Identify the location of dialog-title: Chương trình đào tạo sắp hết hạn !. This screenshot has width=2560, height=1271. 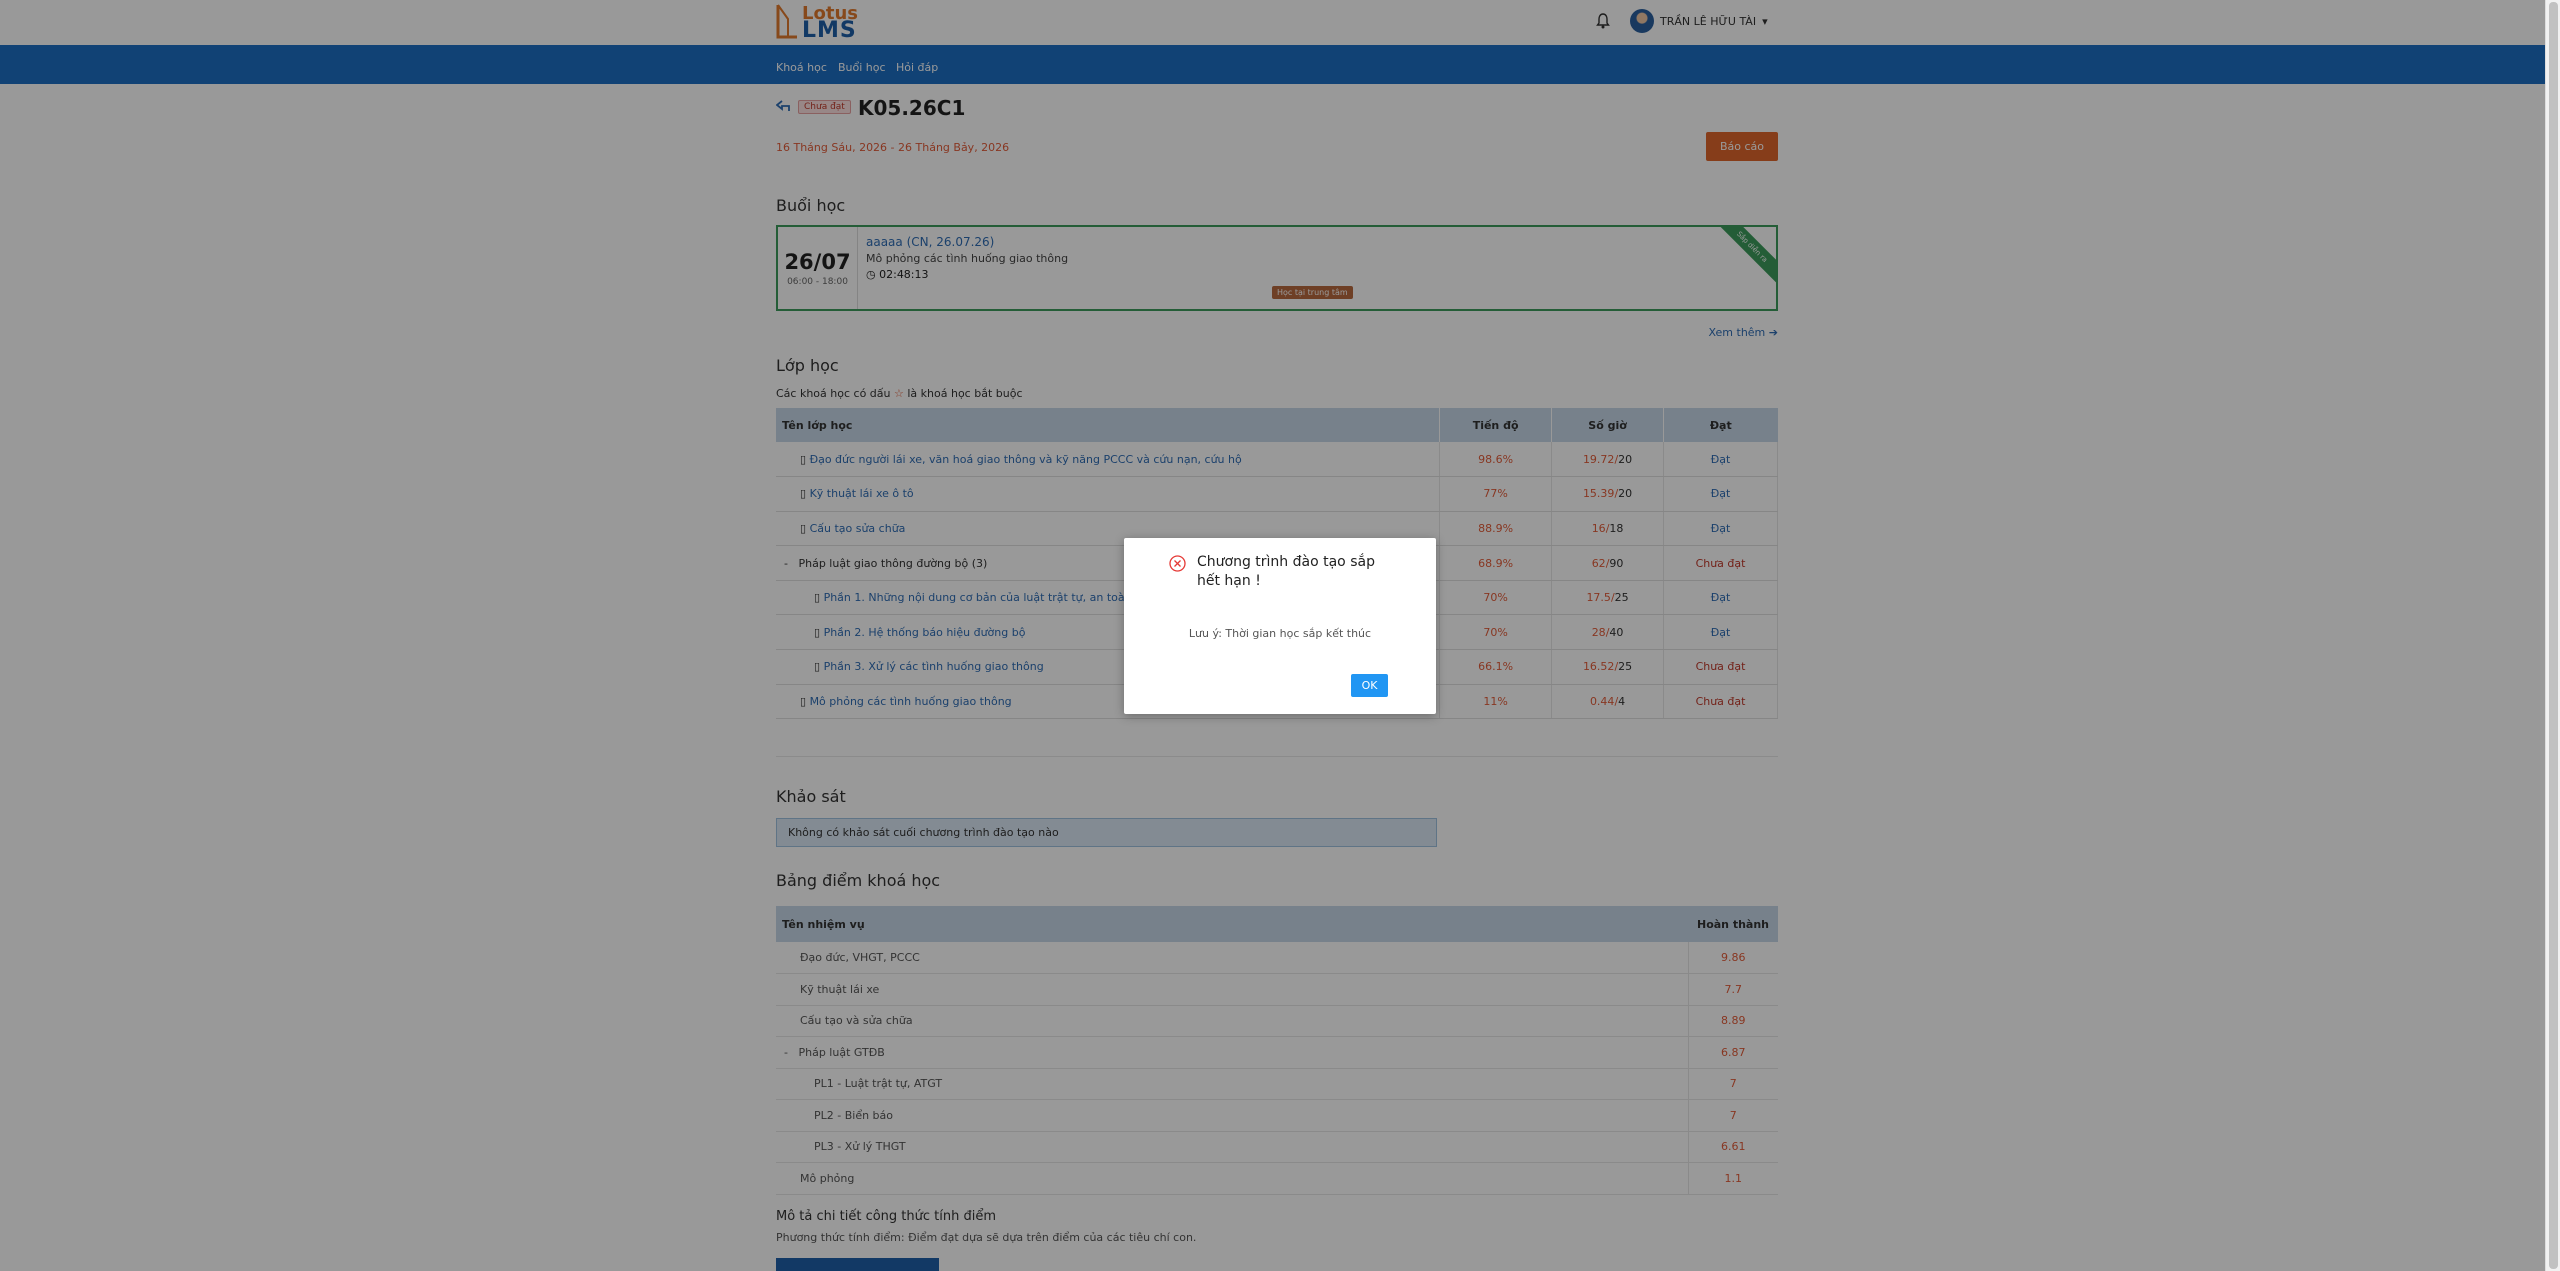
(1286, 571).